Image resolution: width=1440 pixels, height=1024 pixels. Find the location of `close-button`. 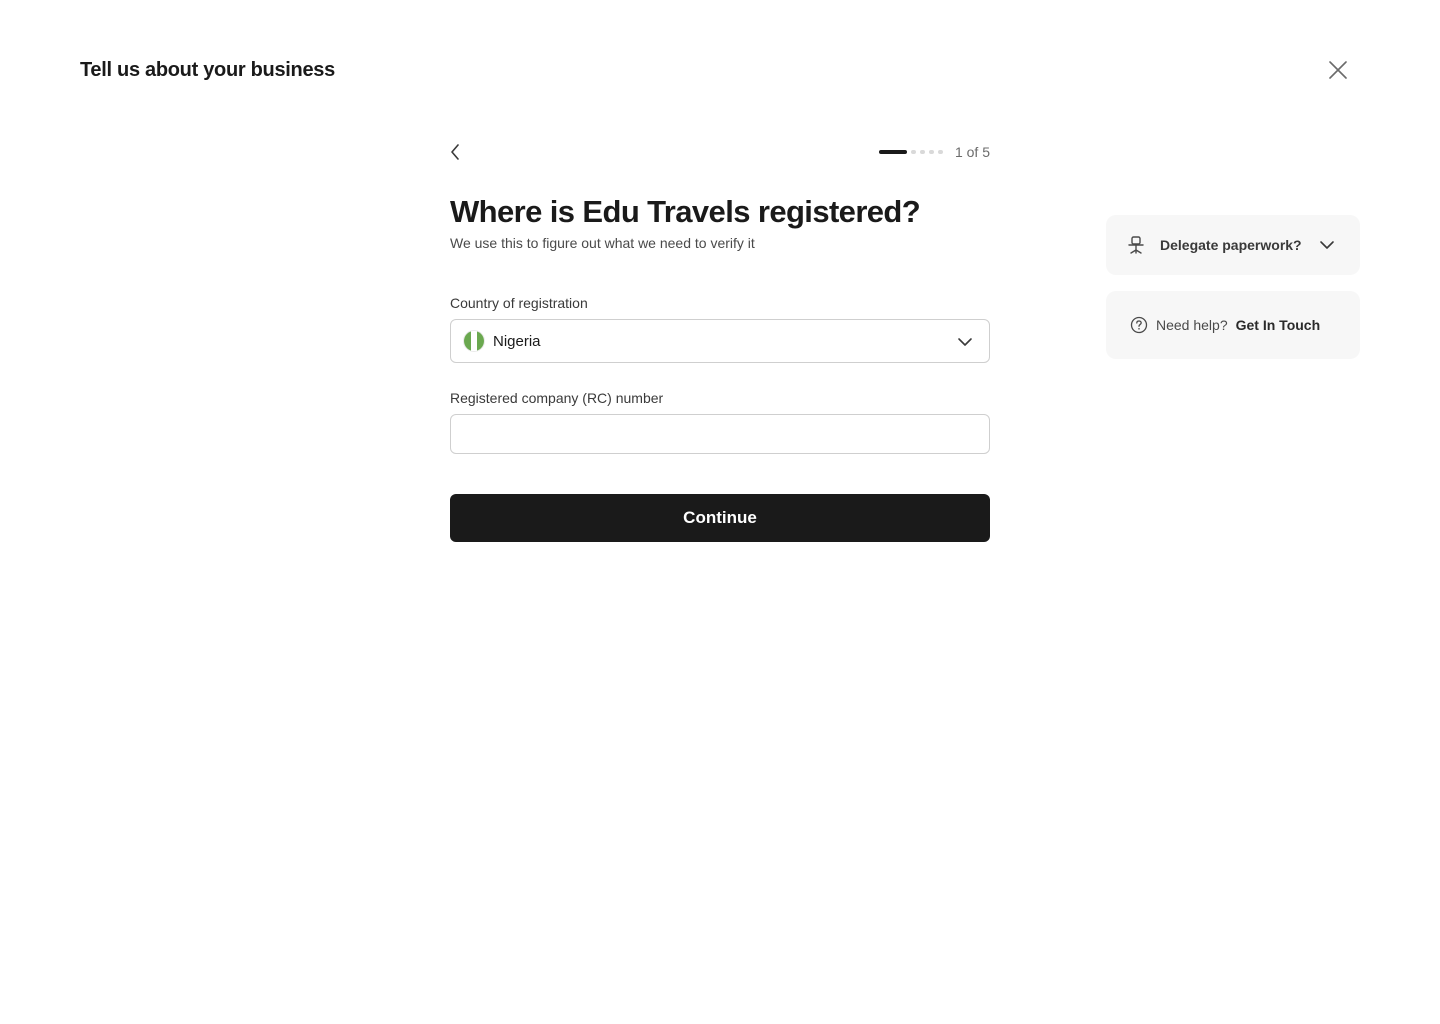

close-button is located at coordinates (1338, 70).